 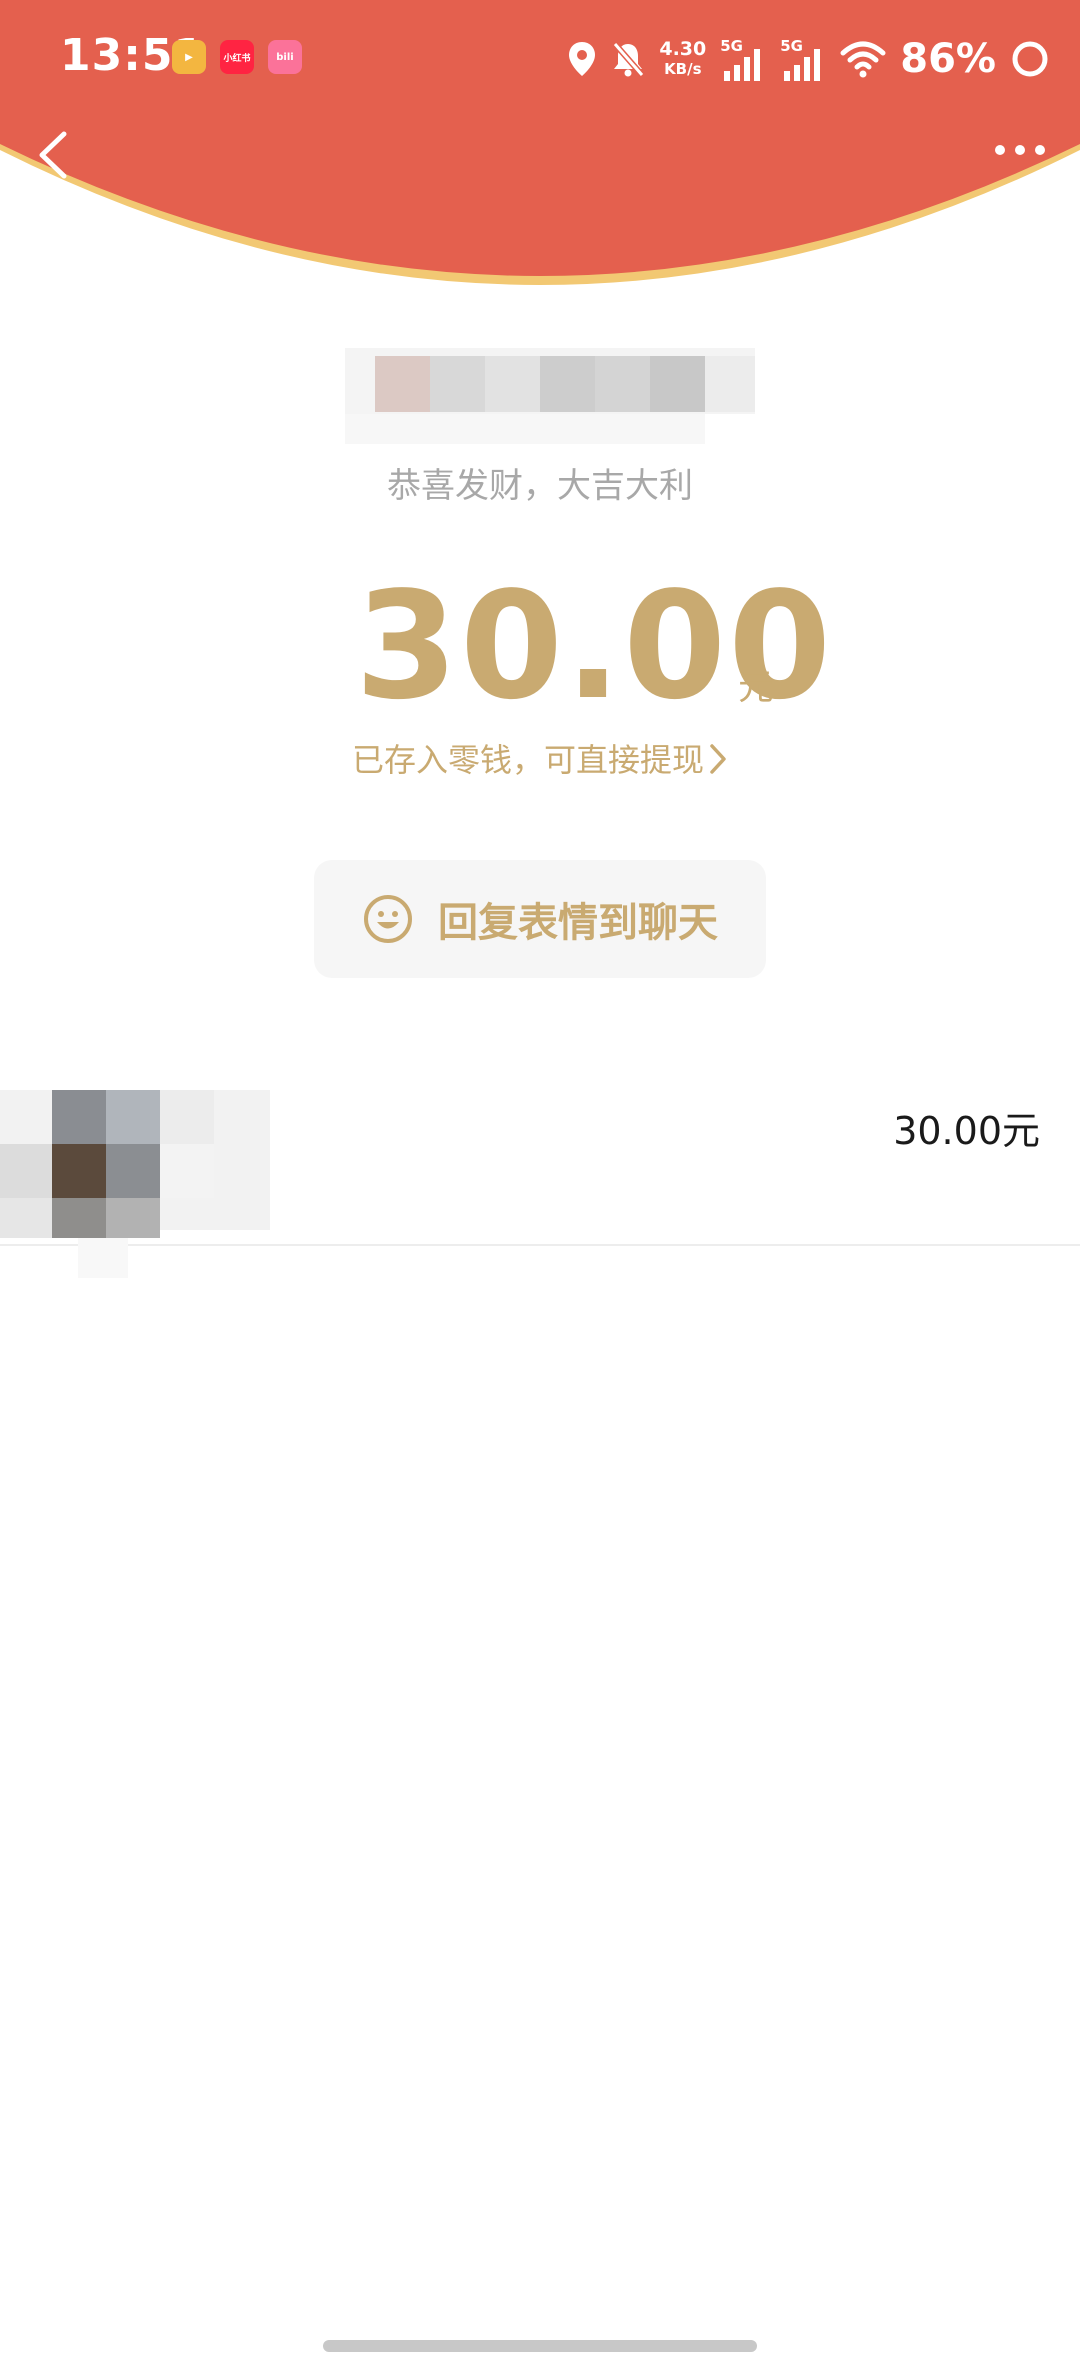 I want to click on home-indicator, so click(x=540, y=2346).